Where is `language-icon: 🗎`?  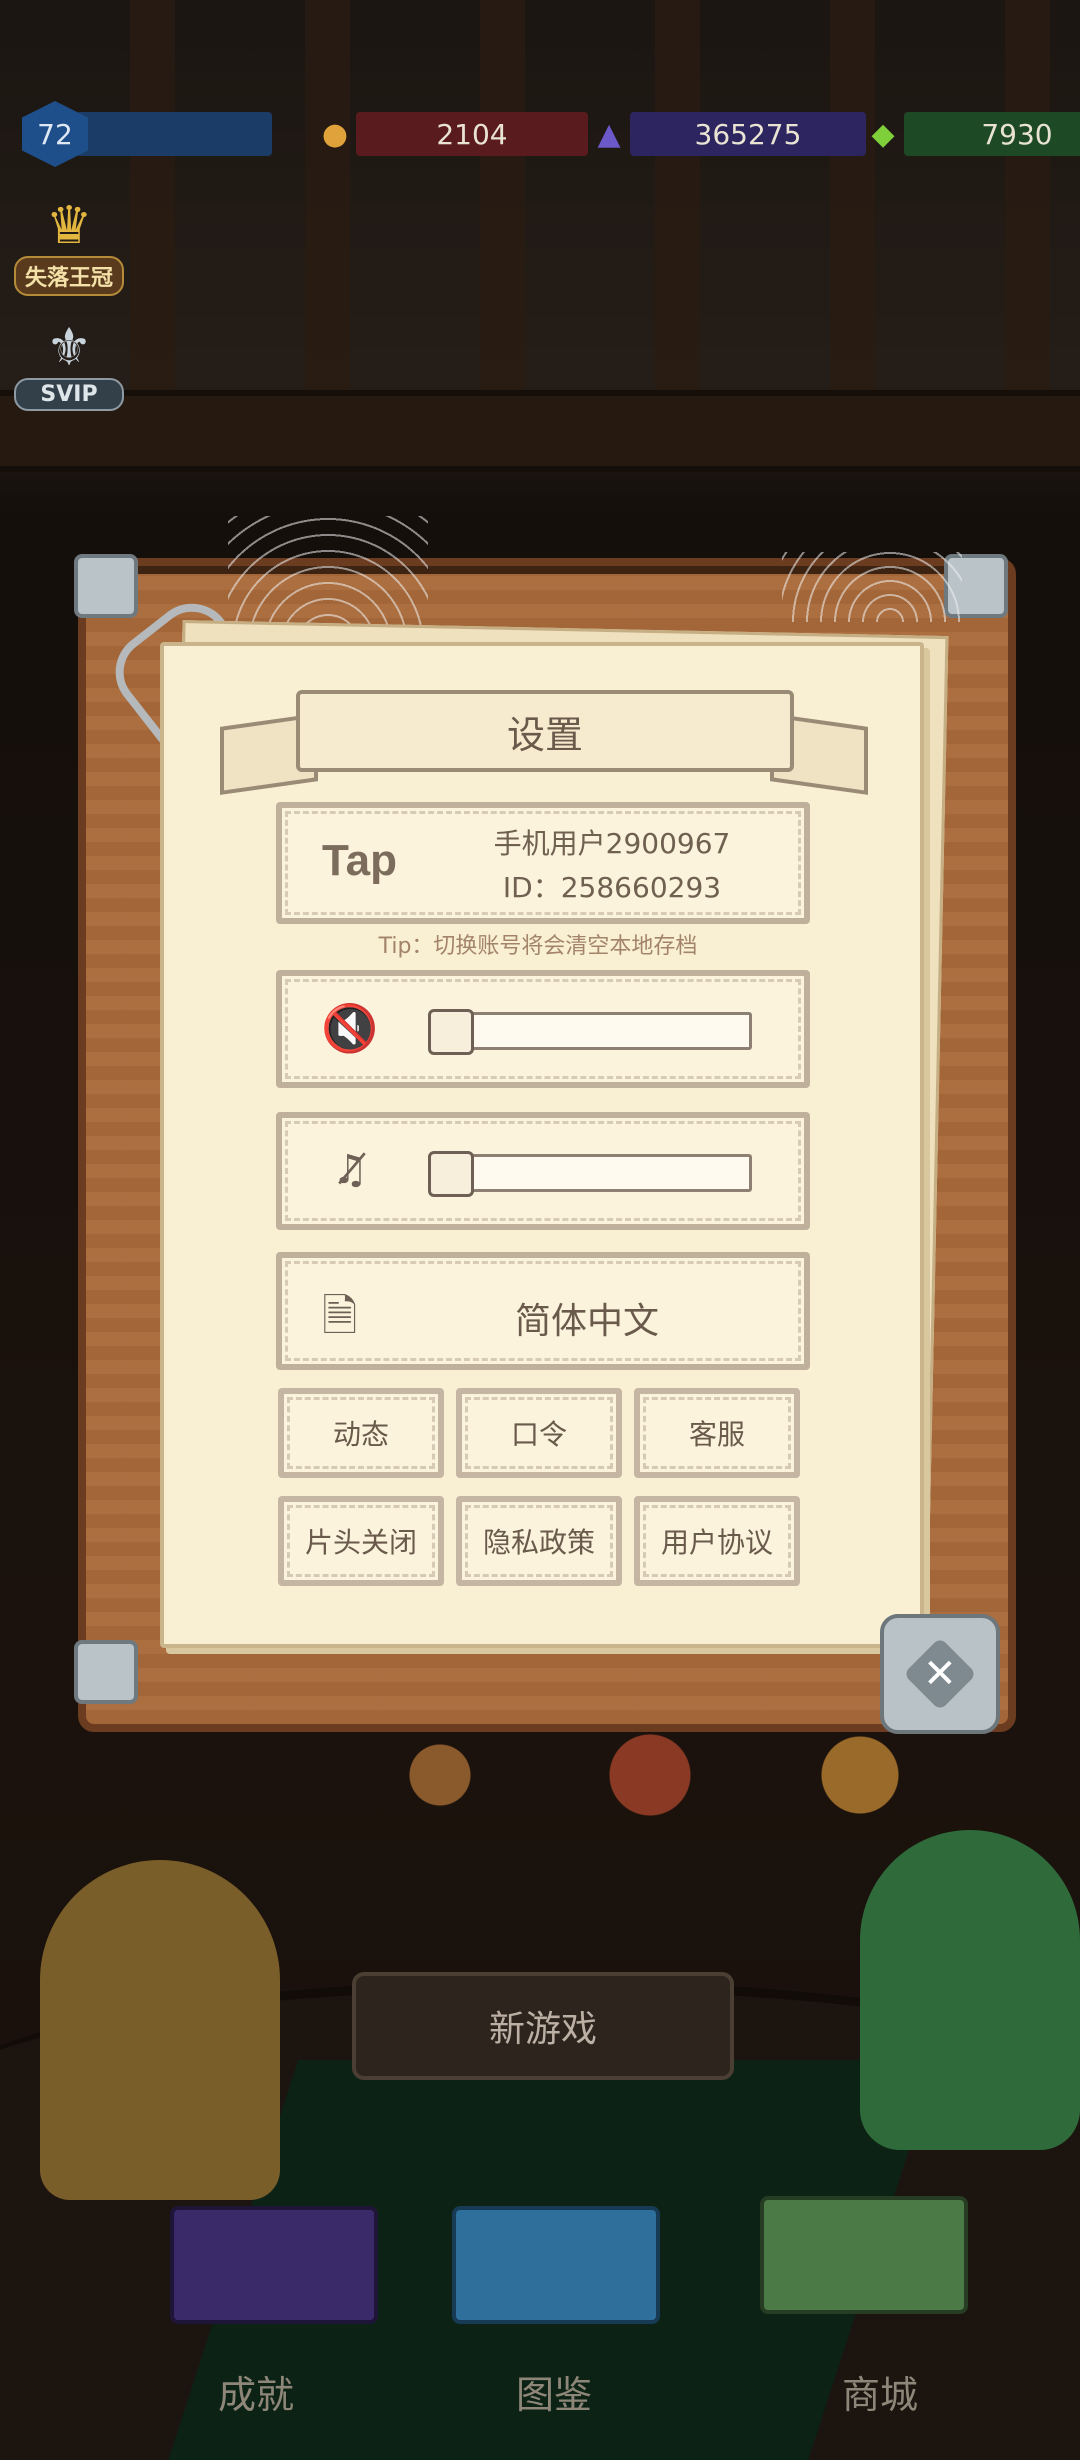
language-icon: 🗎 is located at coordinates (340, 1316).